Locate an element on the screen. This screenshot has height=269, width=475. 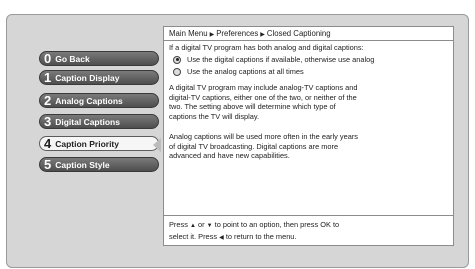
menu-item-caption-style: 5 Caption Style is located at coordinates (99, 164).